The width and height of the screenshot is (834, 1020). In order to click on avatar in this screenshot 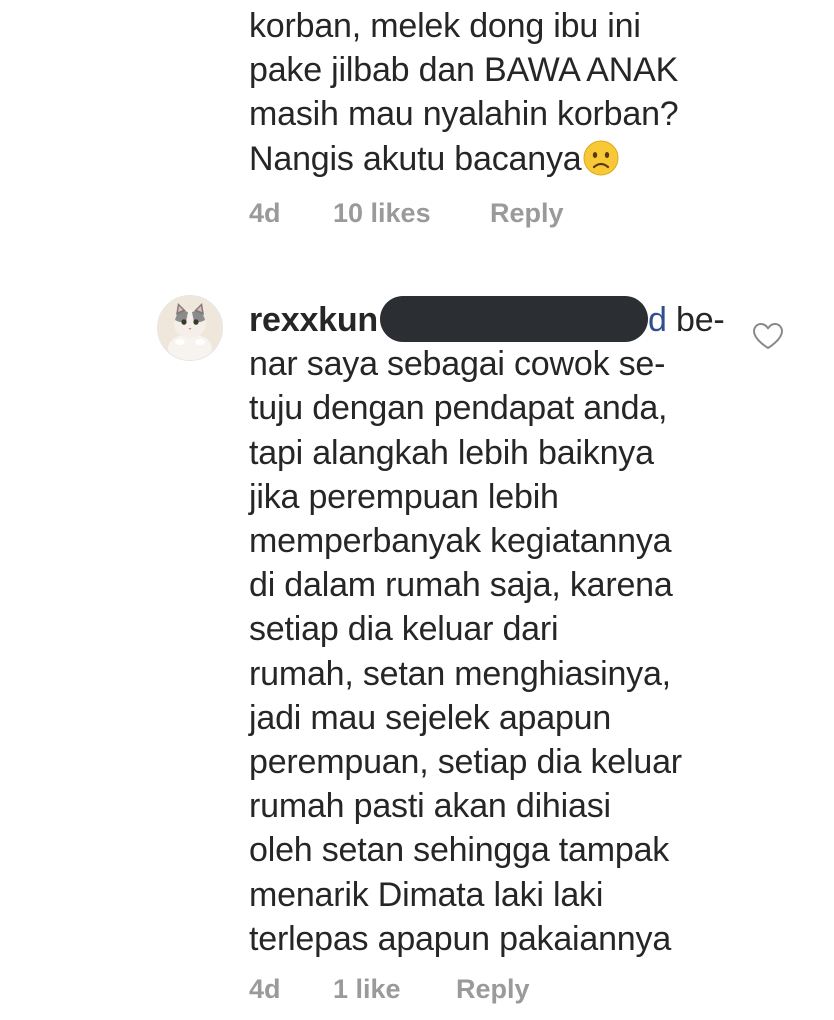, I will do `click(190, 328)`.